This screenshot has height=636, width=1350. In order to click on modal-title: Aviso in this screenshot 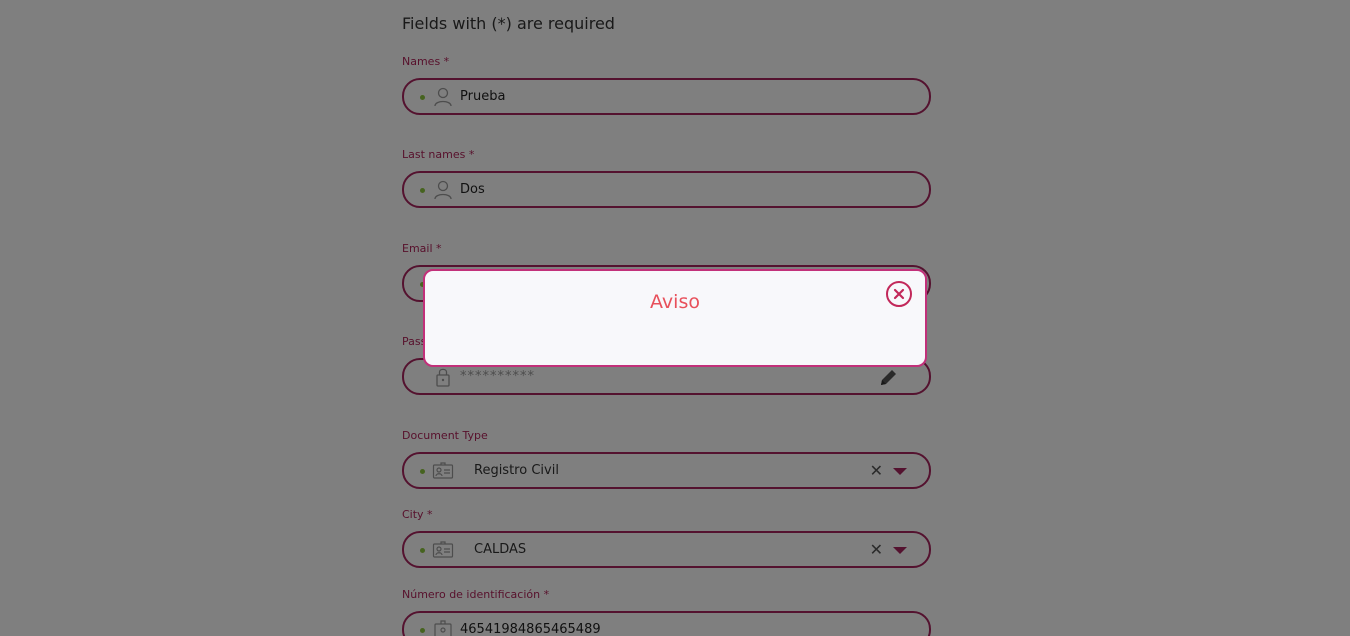, I will do `click(675, 302)`.